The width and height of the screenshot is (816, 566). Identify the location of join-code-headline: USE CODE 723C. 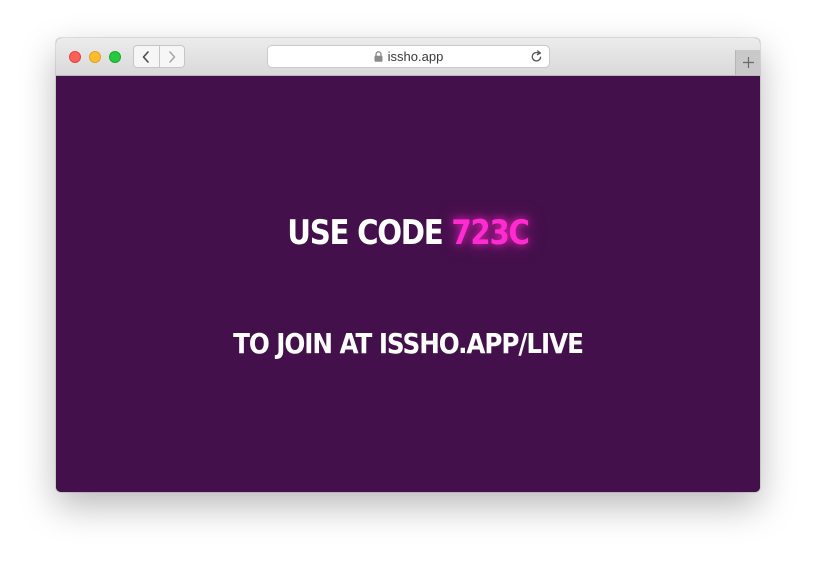
(407, 233).